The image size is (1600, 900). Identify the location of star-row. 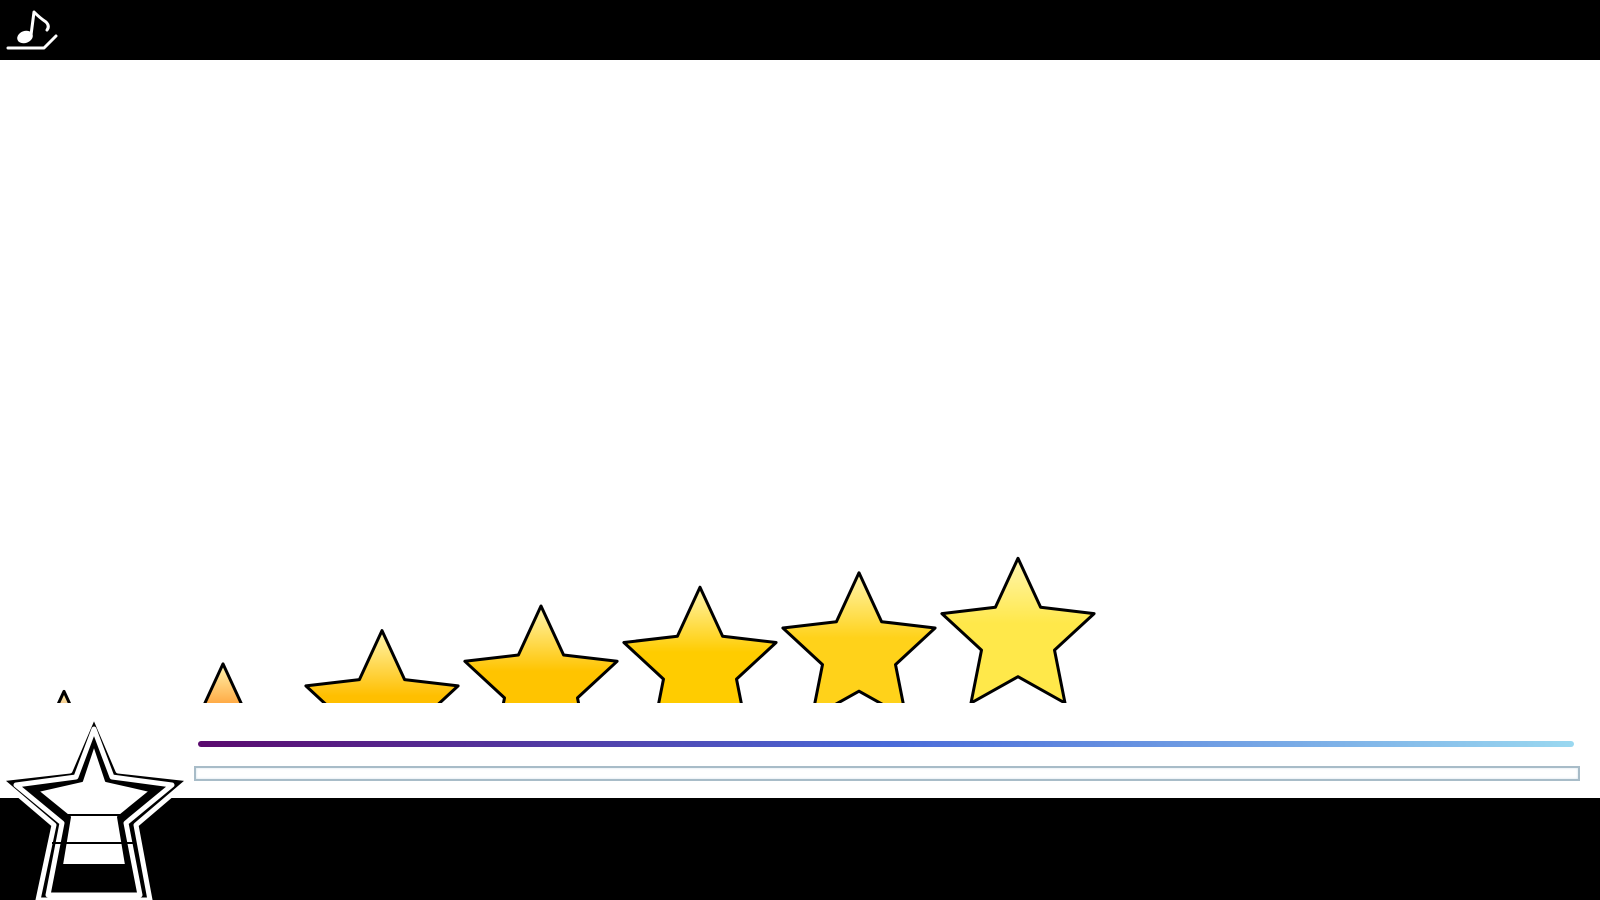
(576, 629).